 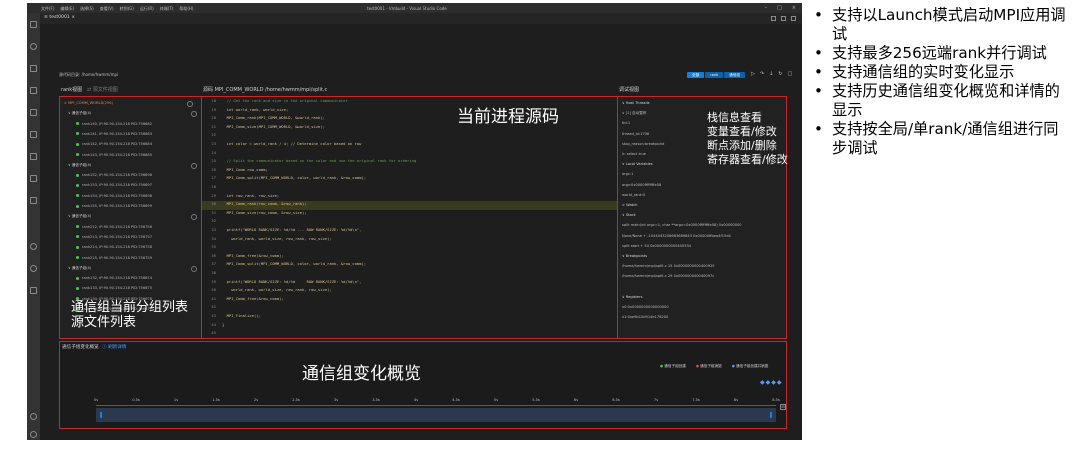 I want to click on line-number: 31, so click(x=210, y=212).